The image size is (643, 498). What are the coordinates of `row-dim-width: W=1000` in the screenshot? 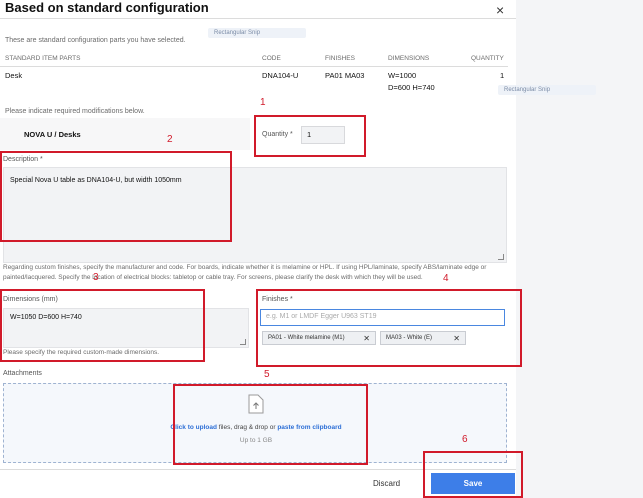 It's located at (402, 75).